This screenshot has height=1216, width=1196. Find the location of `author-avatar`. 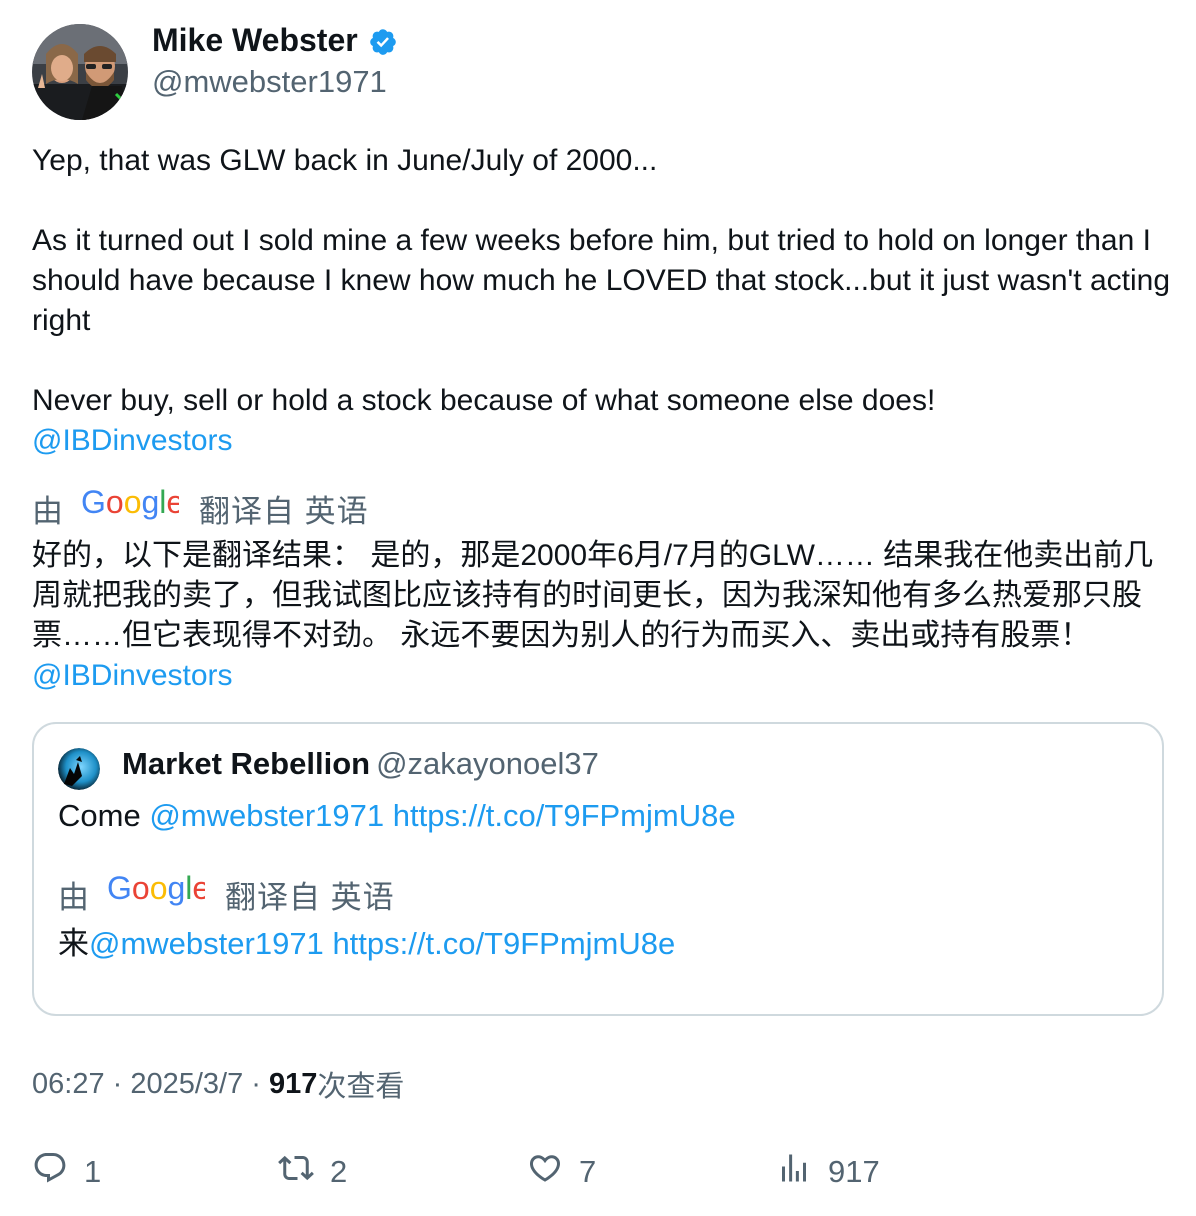

author-avatar is located at coordinates (80, 72).